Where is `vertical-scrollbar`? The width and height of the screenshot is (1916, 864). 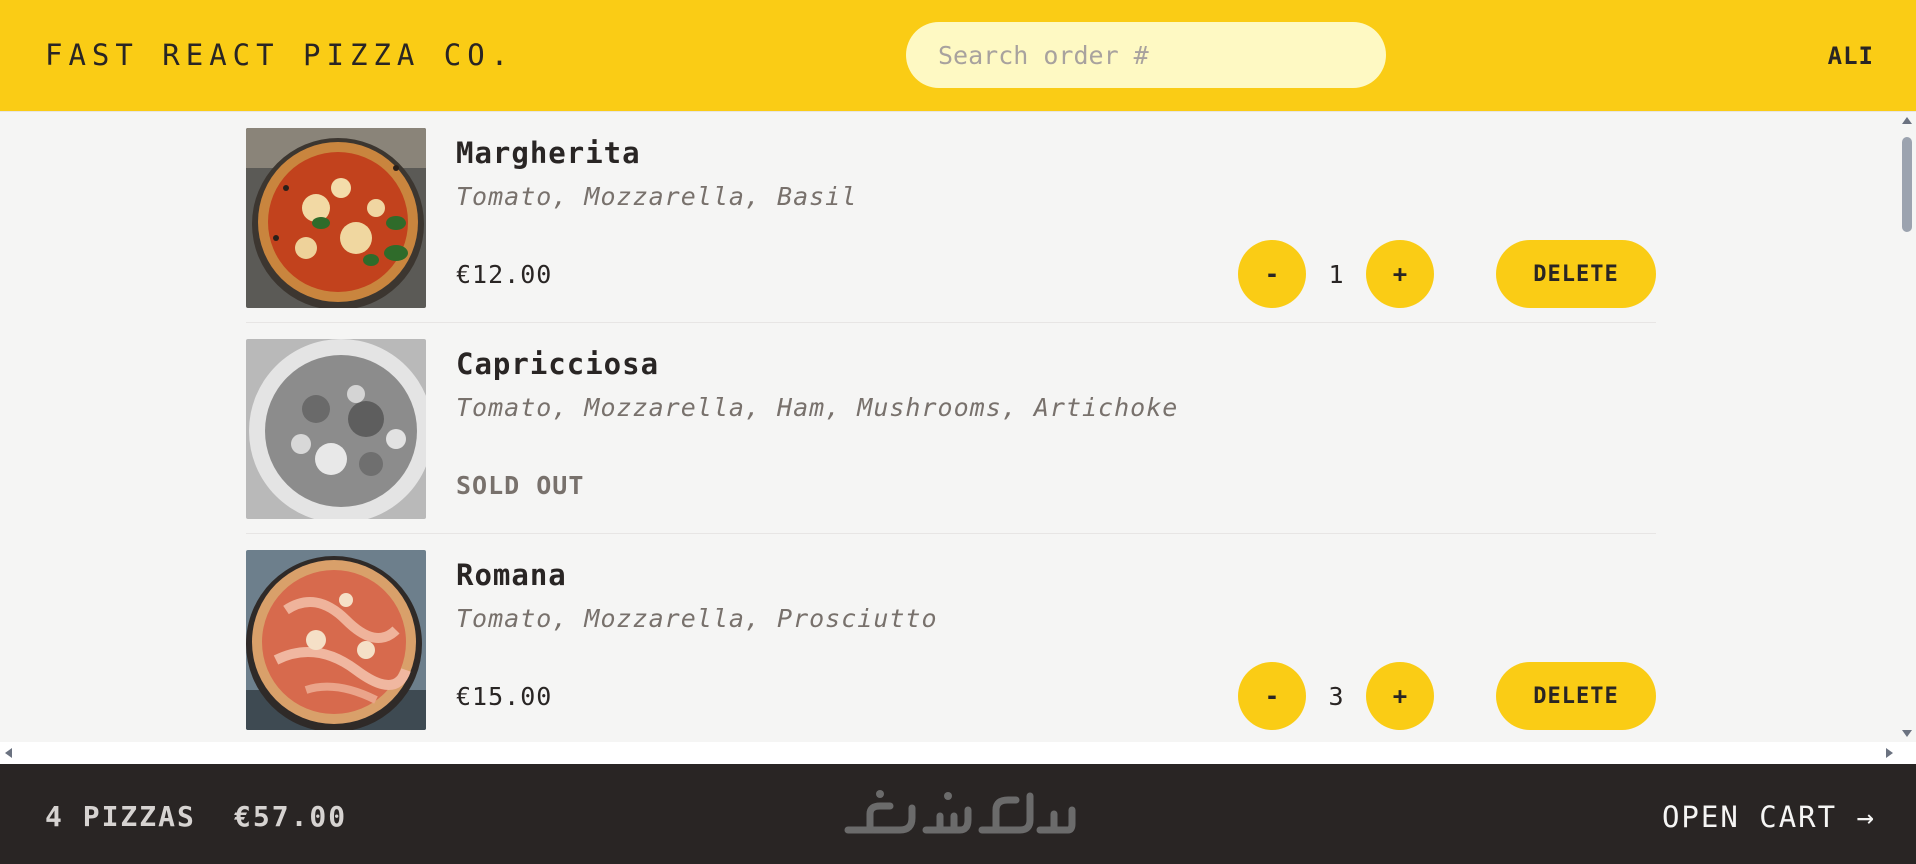
vertical-scrollbar is located at coordinates (1907, 427).